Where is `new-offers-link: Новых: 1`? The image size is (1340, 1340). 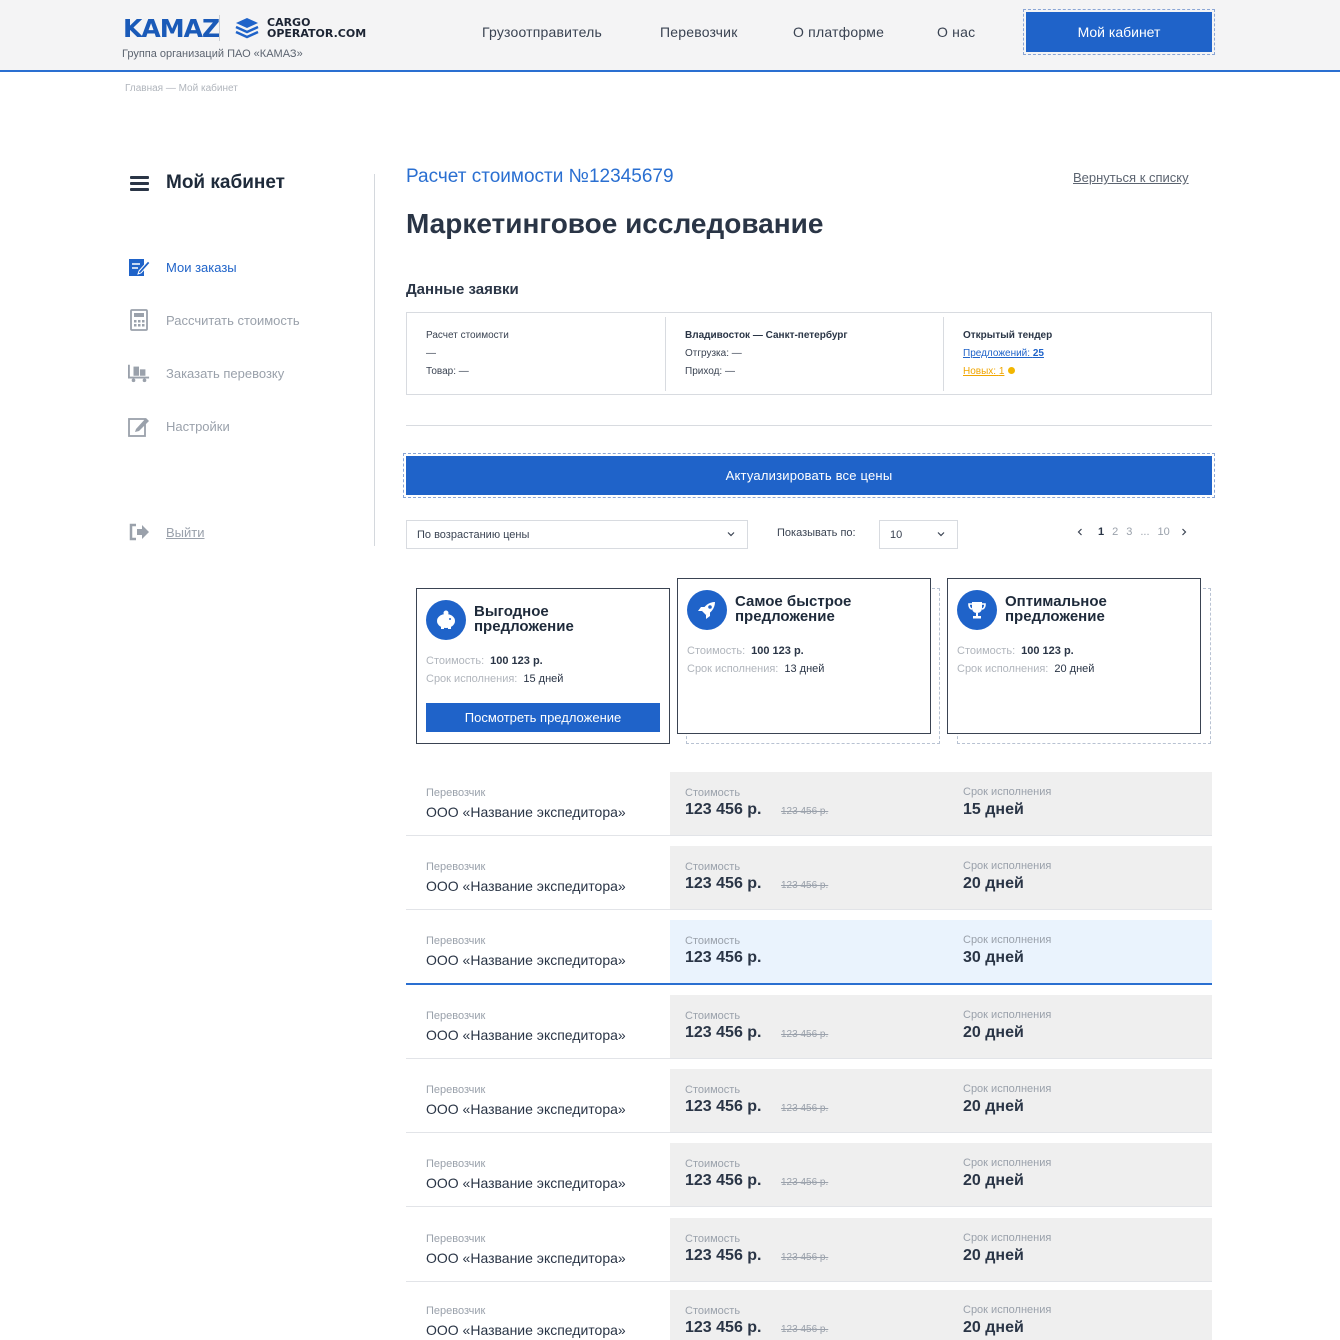 new-offers-link: Новых: 1 is located at coordinates (983, 371).